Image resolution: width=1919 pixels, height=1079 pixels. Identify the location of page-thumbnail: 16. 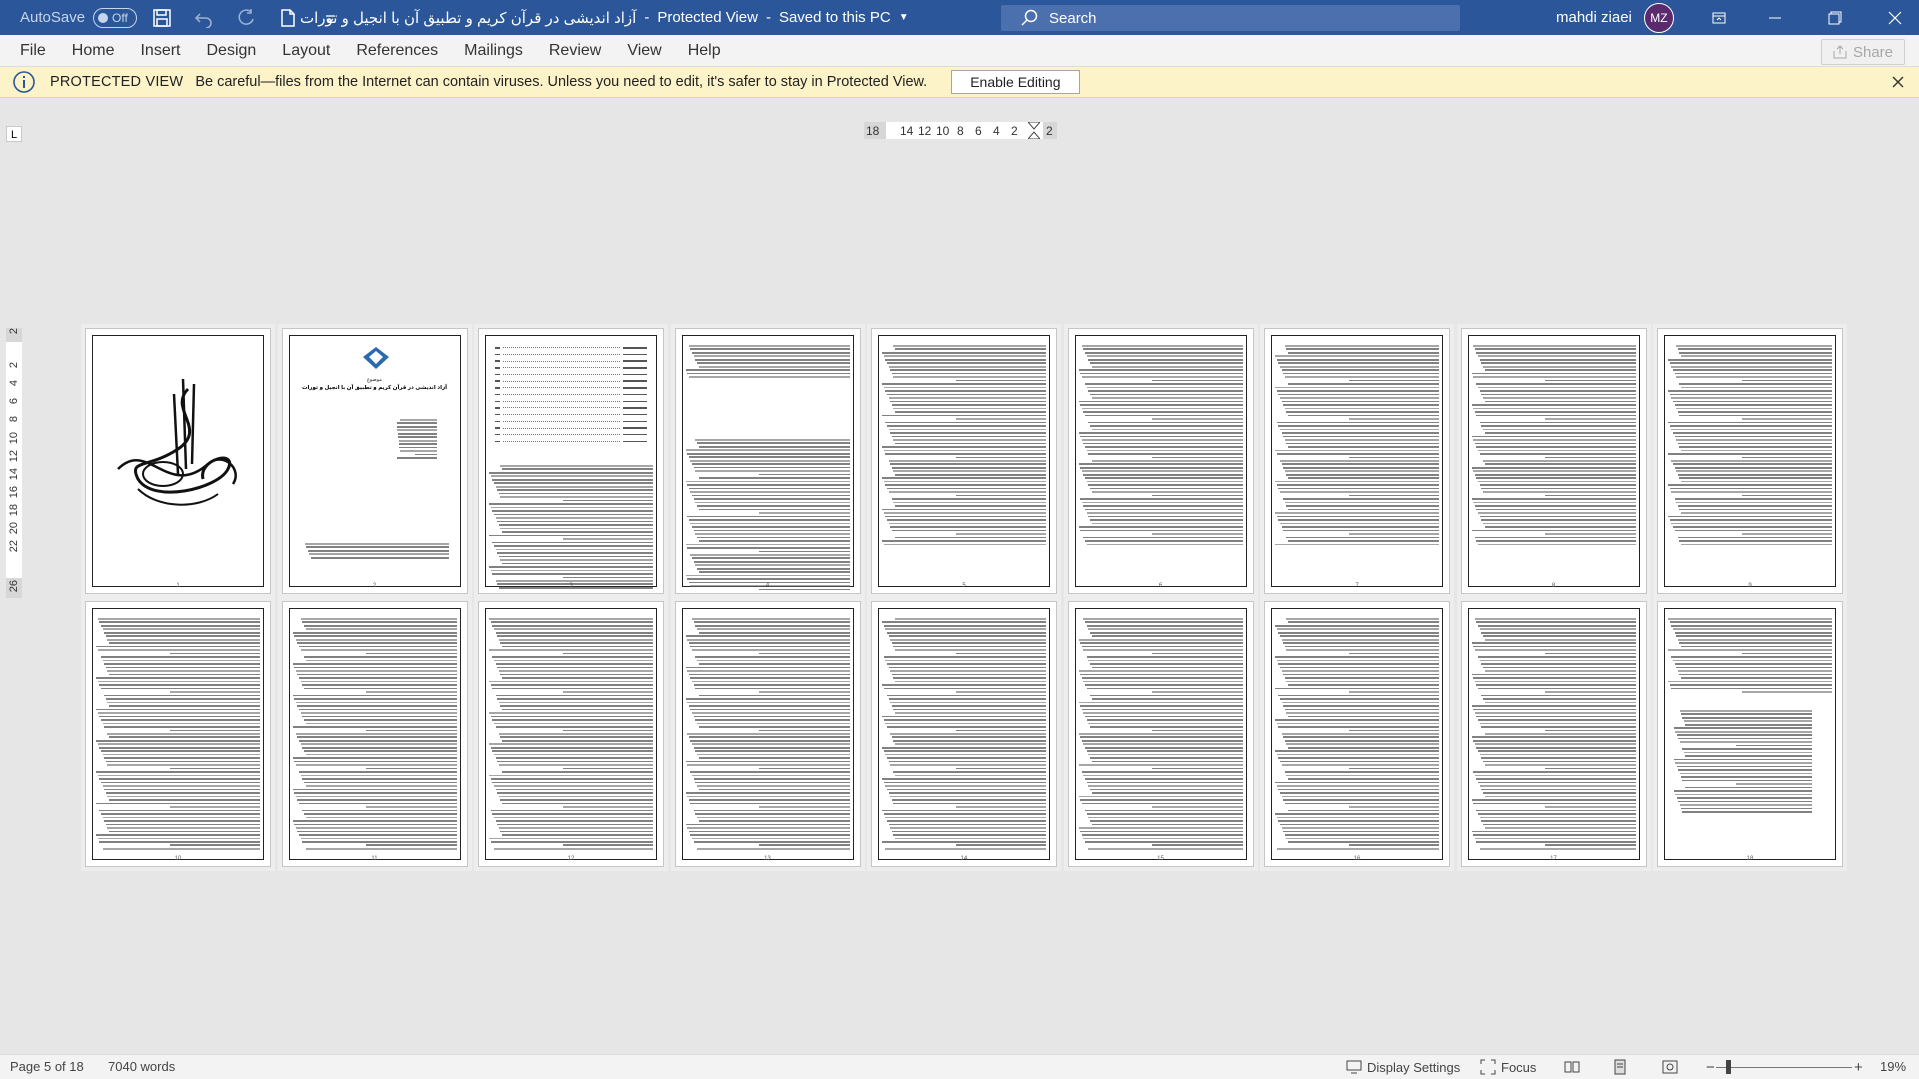
(1357, 734).